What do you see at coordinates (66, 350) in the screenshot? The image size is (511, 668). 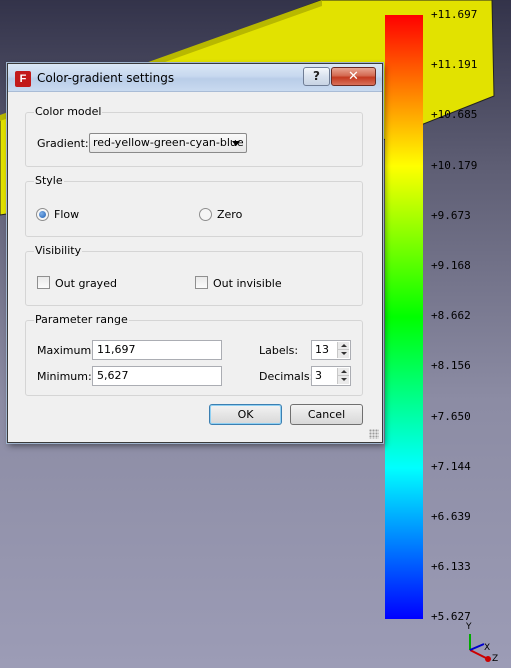 I see `maximum-label: Maximum:` at bounding box center [66, 350].